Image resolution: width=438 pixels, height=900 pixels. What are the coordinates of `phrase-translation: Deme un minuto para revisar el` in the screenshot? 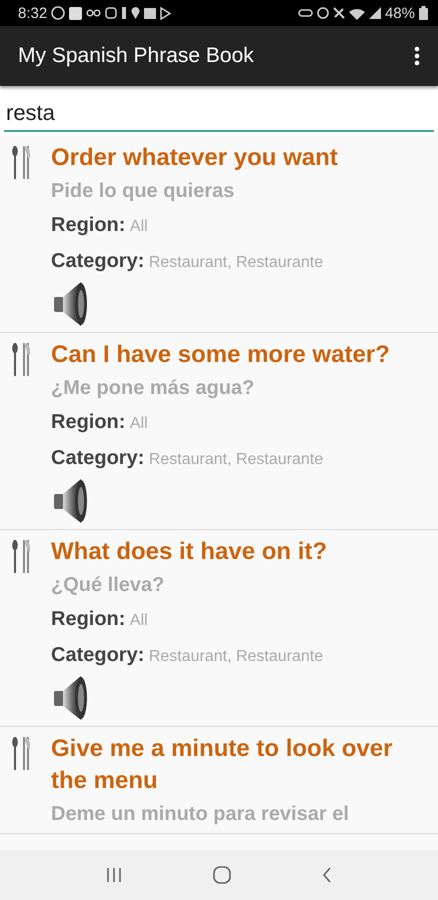 It's located at (200, 814).